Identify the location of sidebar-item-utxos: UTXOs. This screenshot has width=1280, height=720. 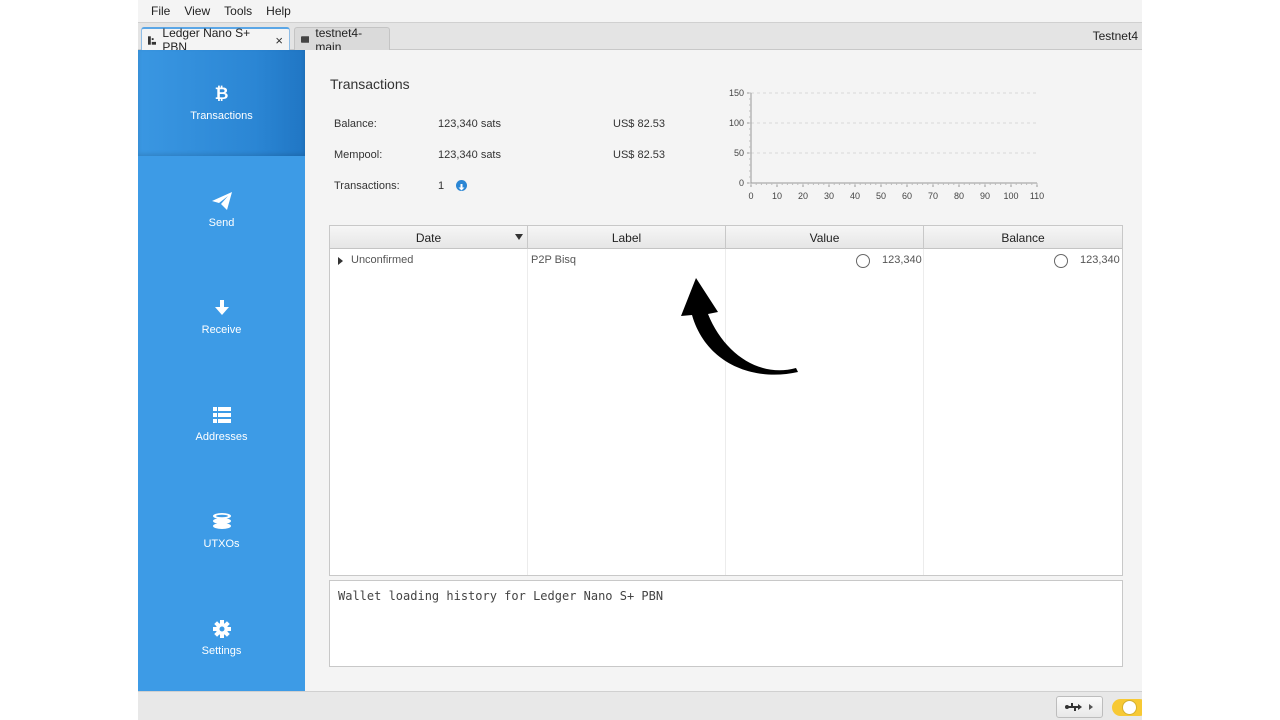
(221, 531).